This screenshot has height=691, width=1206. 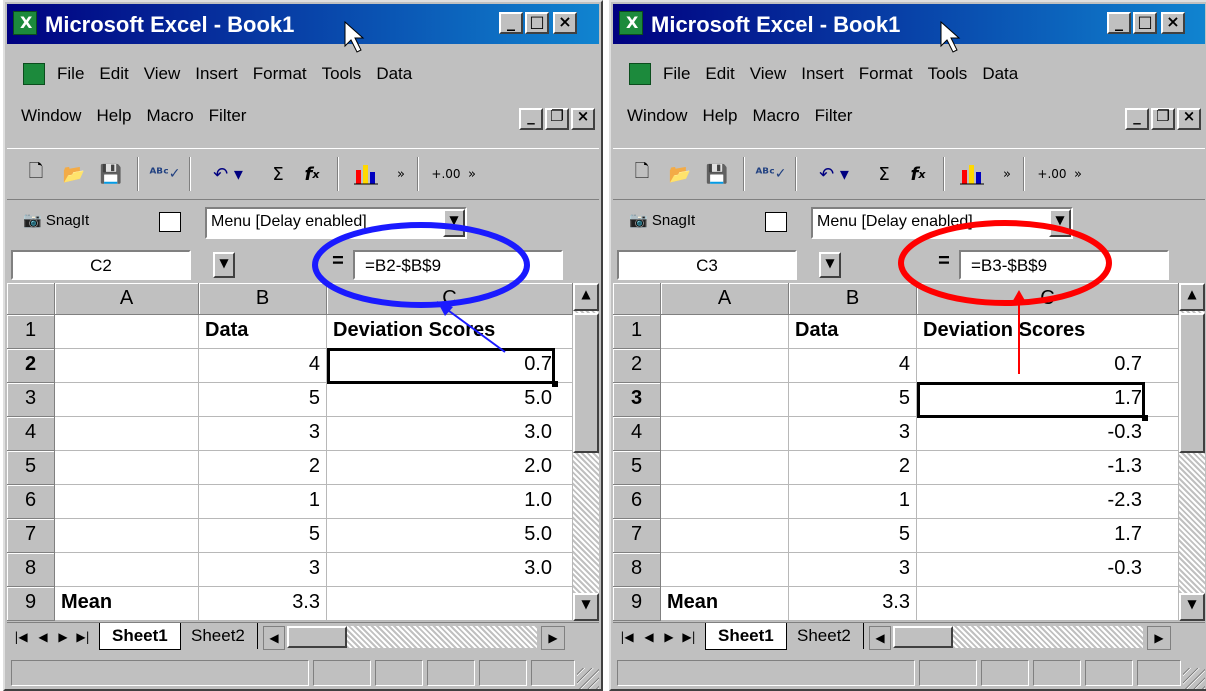 What do you see at coordinates (169, 116) in the screenshot?
I see `menu-macro: Macro` at bounding box center [169, 116].